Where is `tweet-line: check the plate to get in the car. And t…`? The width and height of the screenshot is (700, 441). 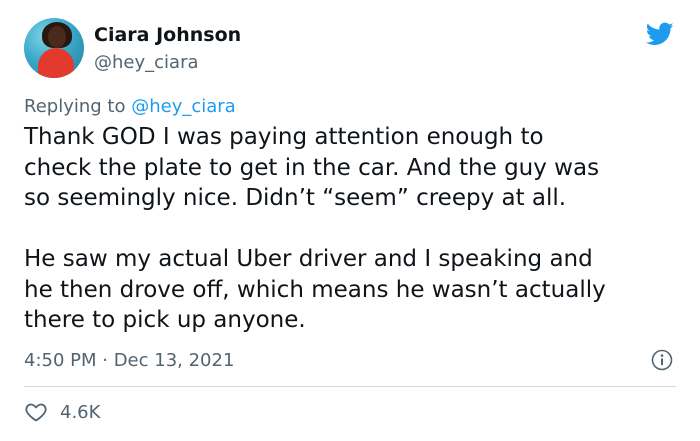 tweet-line: check the plate to get in the car. And t… is located at coordinates (312, 167).